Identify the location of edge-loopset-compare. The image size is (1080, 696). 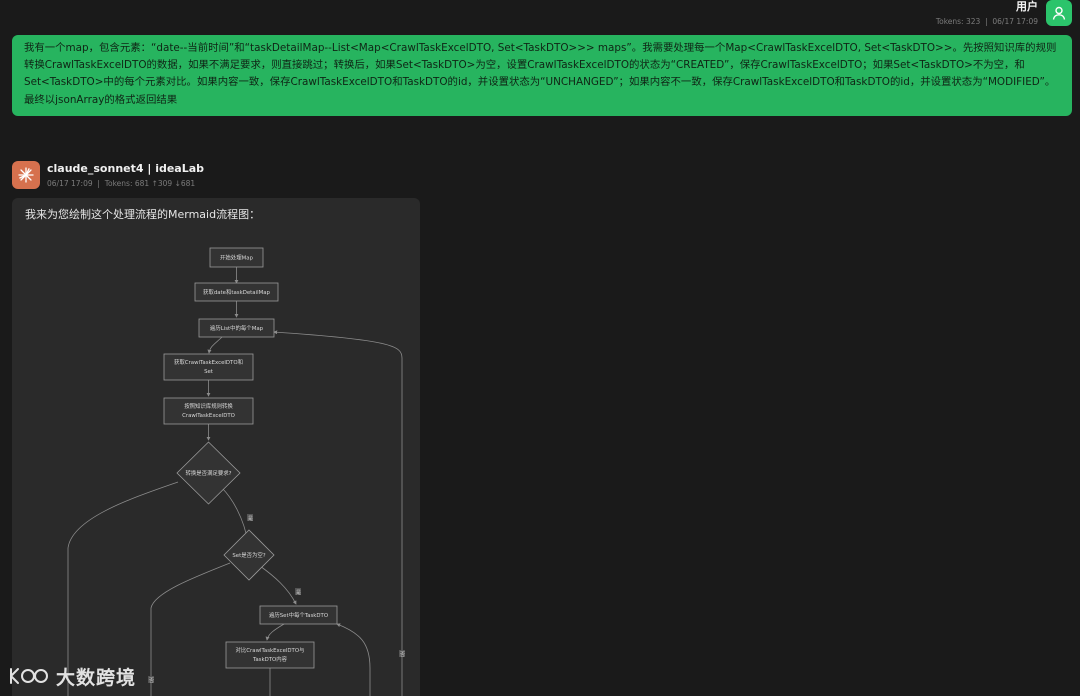
(275, 632).